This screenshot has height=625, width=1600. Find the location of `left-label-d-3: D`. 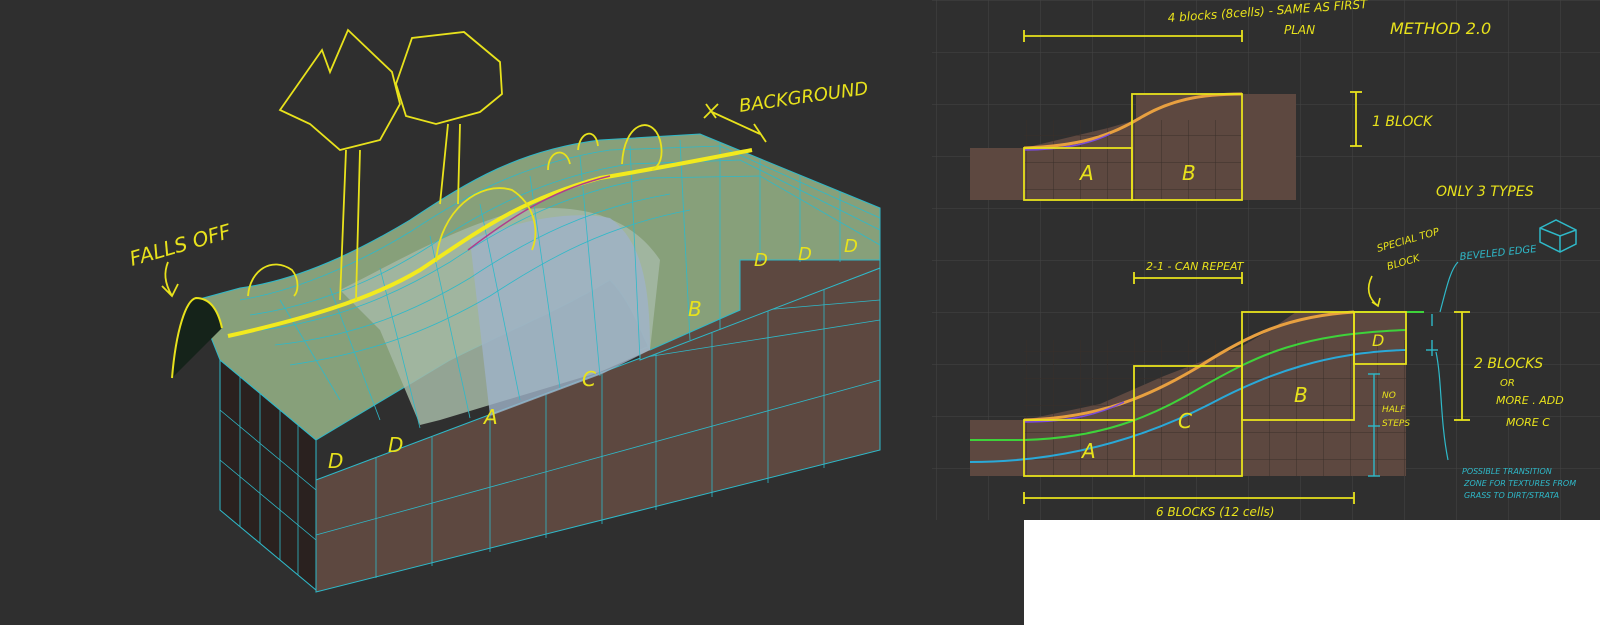

left-label-d-3: D is located at coordinates (761, 260).